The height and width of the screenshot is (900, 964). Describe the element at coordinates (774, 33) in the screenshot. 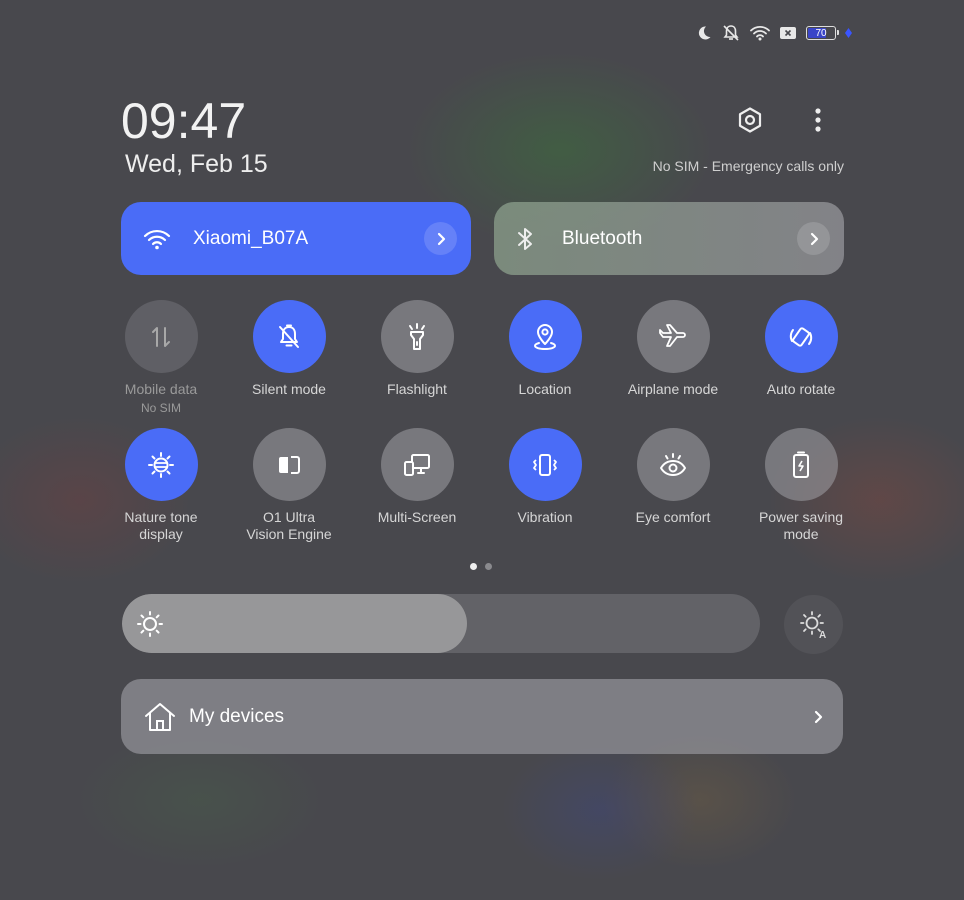

I see `status-bar: 70` at that location.